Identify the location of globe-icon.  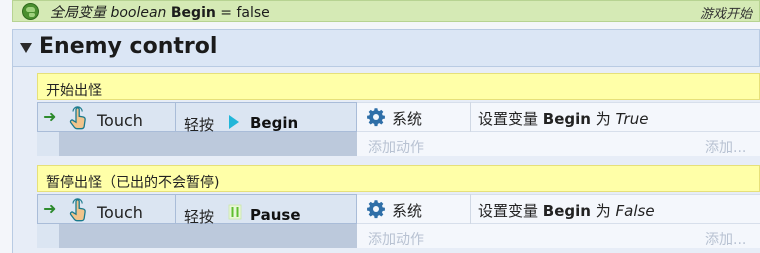
(30, 11).